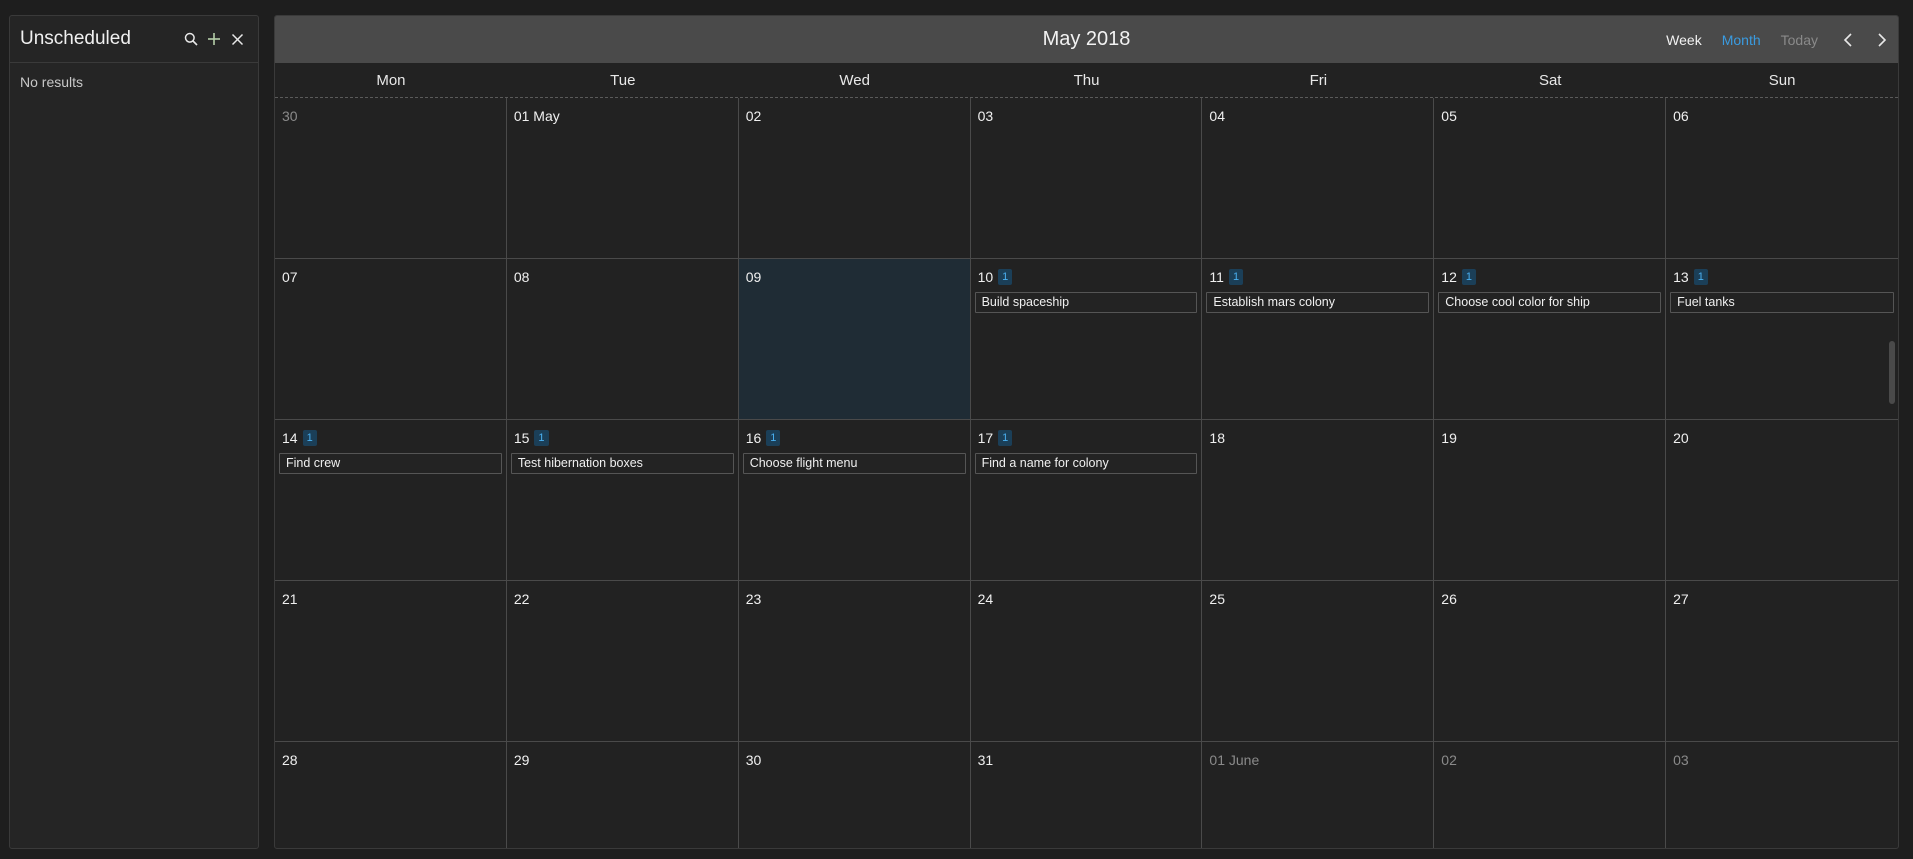 The height and width of the screenshot is (859, 1913). Describe the element at coordinates (1318, 500) in the screenshot. I see `day-cell: 18` at that location.